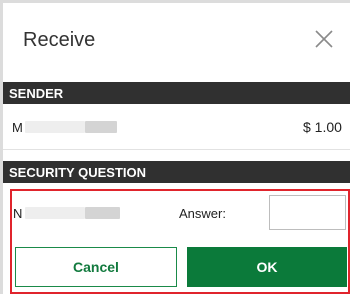 This screenshot has width=350, height=294. I want to click on redacted-security-question, so click(55, 213).